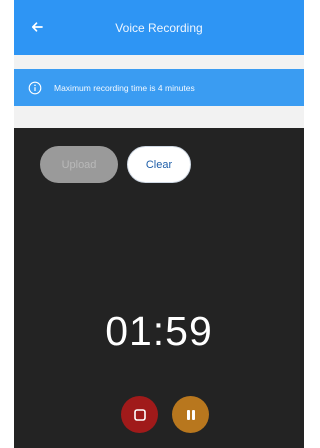  I want to click on stop-icon, so click(139, 414).